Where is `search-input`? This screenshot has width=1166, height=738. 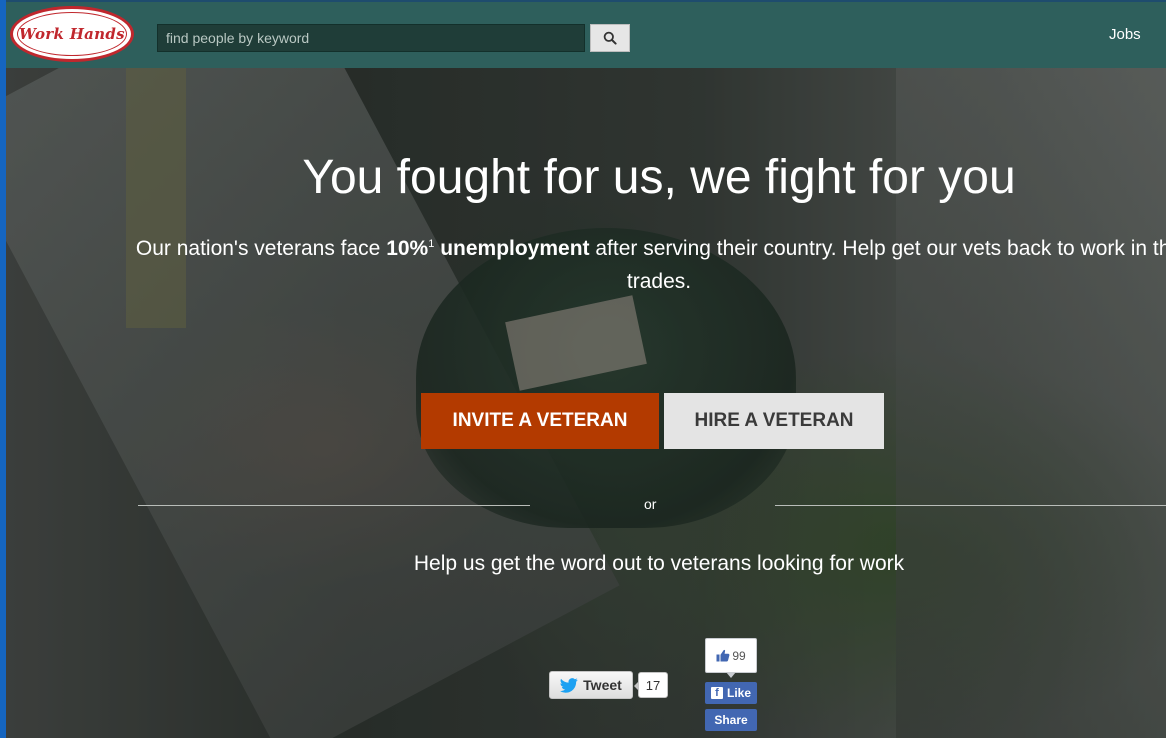
search-input is located at coordinates (371, 38).